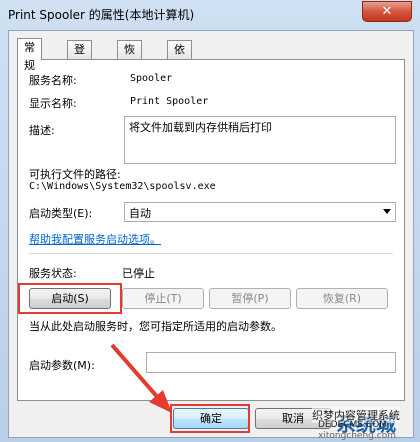 Image resolution: width=420 pixels, height=442 pixels. Describe the element at coordinates (29, 55) in the screenshot. I see `tab-general: 常规` at that location.